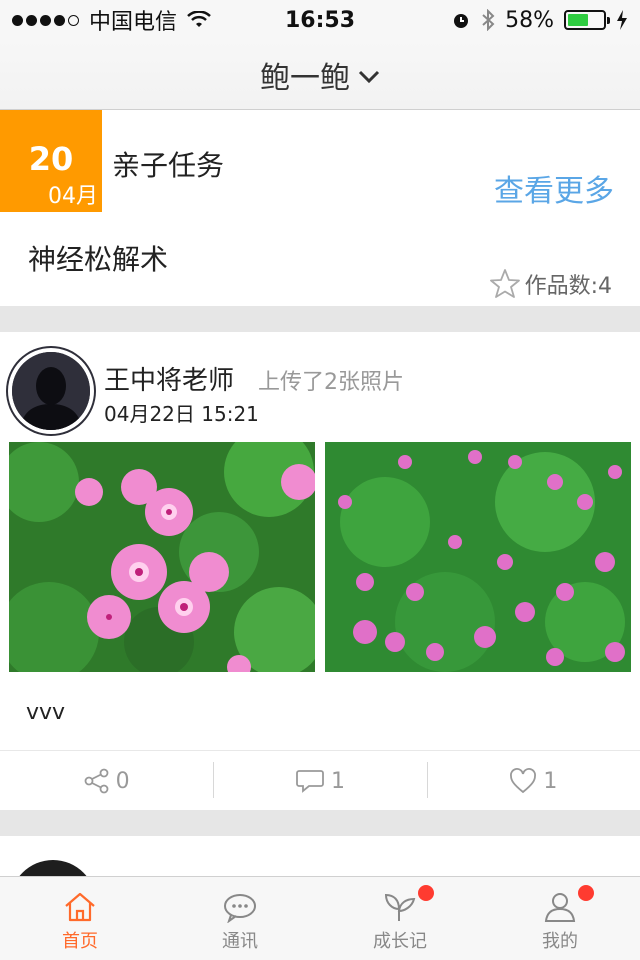  I want to click on chat-icon, so click(240, 908).